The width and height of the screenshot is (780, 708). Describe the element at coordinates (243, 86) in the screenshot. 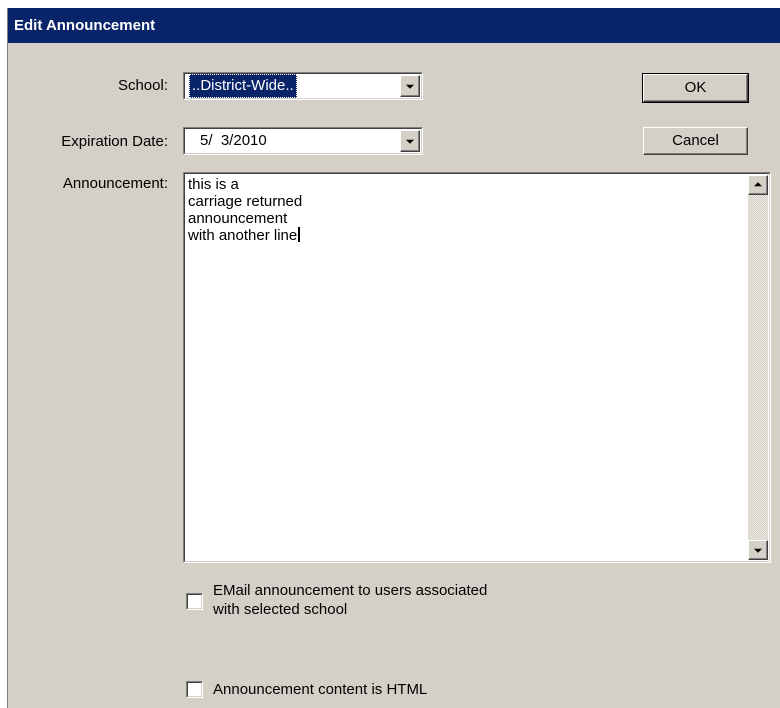

I see `school-select-value: ..District-Wide..` at that location.